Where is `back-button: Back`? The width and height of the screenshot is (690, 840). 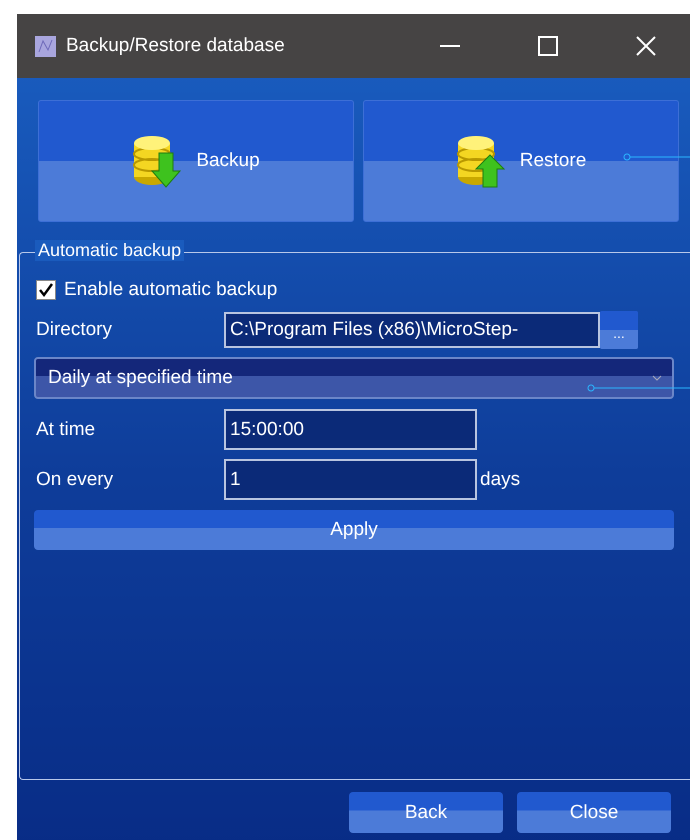
back-button: Back is located at coordinates (426, 812).